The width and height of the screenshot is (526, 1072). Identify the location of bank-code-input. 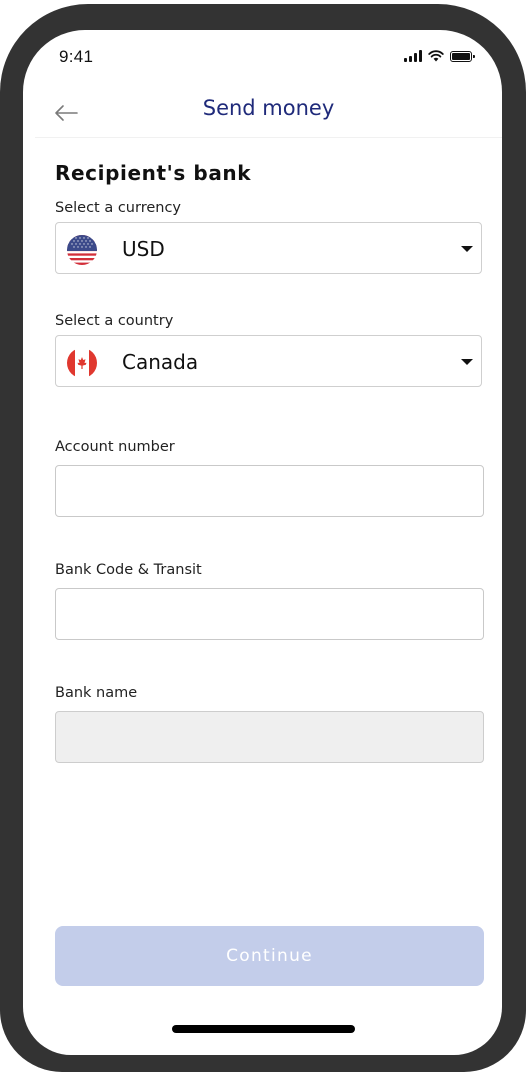
(269, 614).